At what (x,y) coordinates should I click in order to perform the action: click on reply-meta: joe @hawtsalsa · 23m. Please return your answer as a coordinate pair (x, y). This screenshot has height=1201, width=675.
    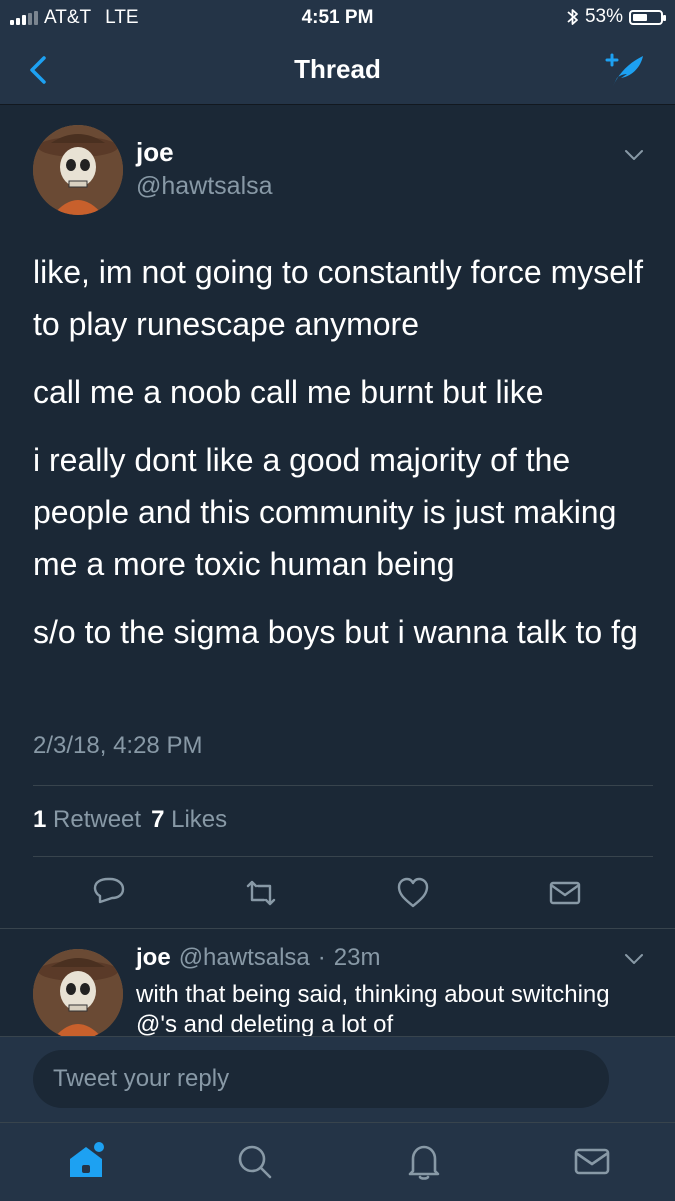
    Looking at the image, I should click on (258, 958).